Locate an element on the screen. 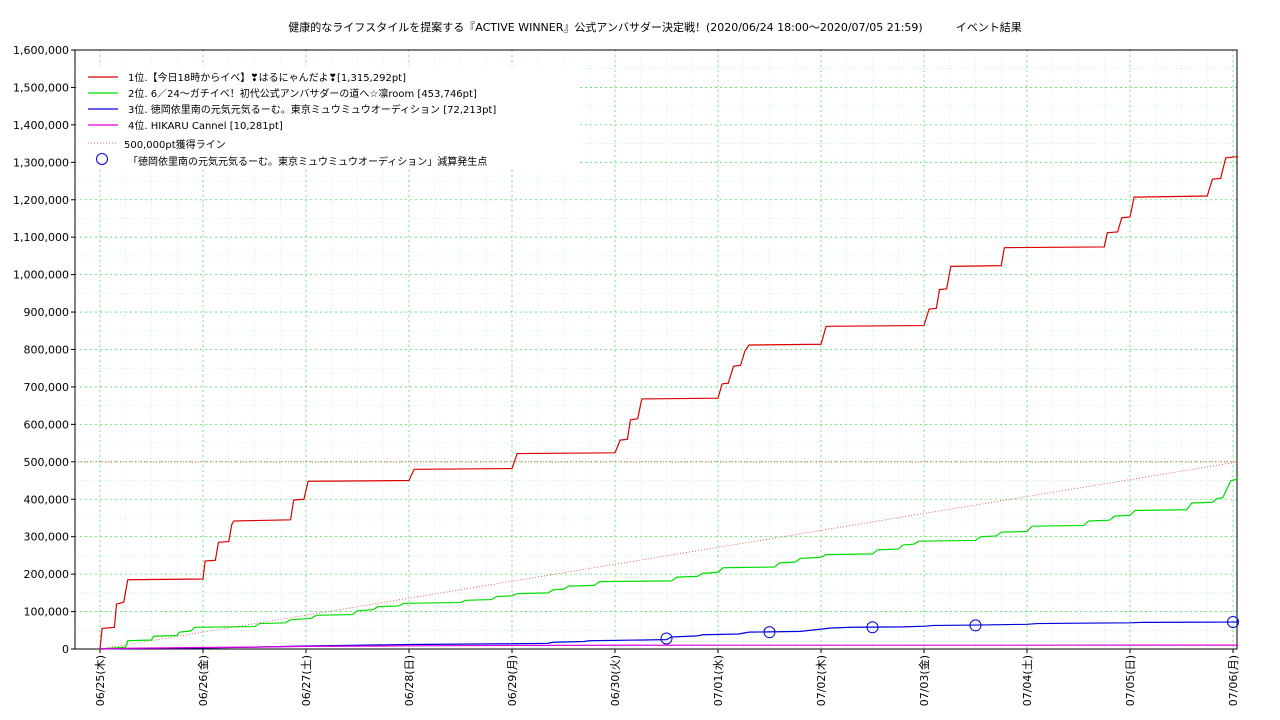 This screenshot has width=1280, height=720. y-tick-label: 1,100,000 is located at coordinates (41, 237).